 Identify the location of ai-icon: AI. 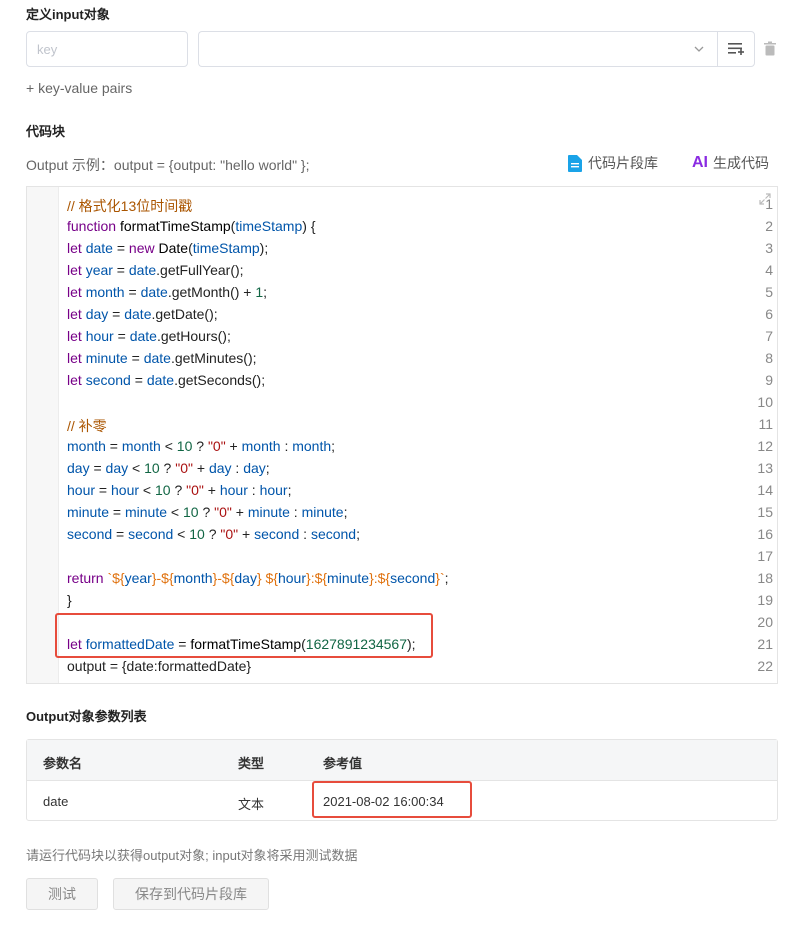
(700, 162).